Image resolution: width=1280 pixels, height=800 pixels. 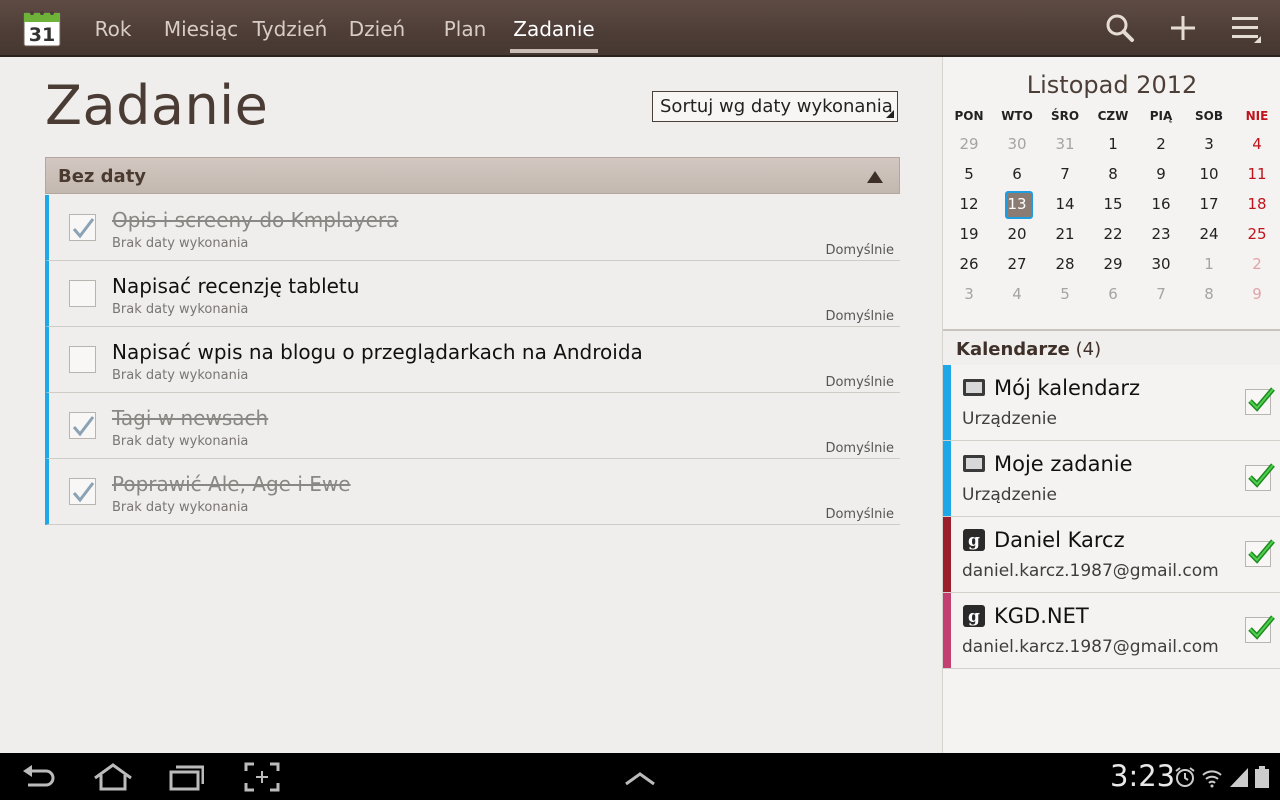 I want to click on menu-icon, so click(x=1246, y=28).